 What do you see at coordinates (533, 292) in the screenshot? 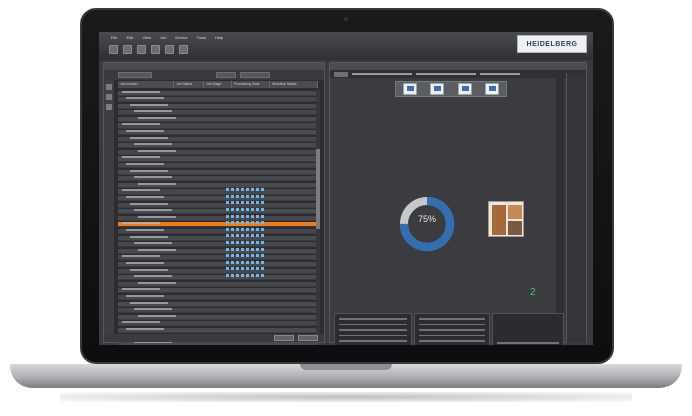
I see `job-count-value: 2` at bounding box center [533, 292].